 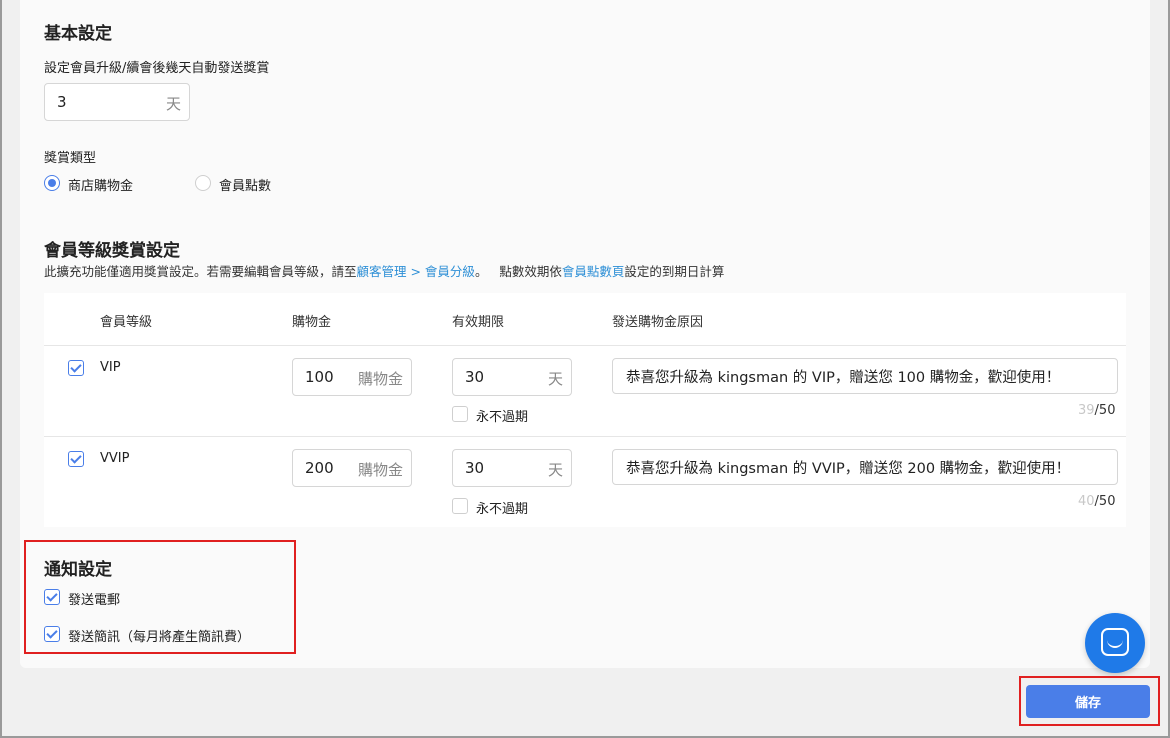 What do you see at coordinates (76, 368) in the screenshot?
I see `row-vip-checkbox` at bounding box center [76, 368].